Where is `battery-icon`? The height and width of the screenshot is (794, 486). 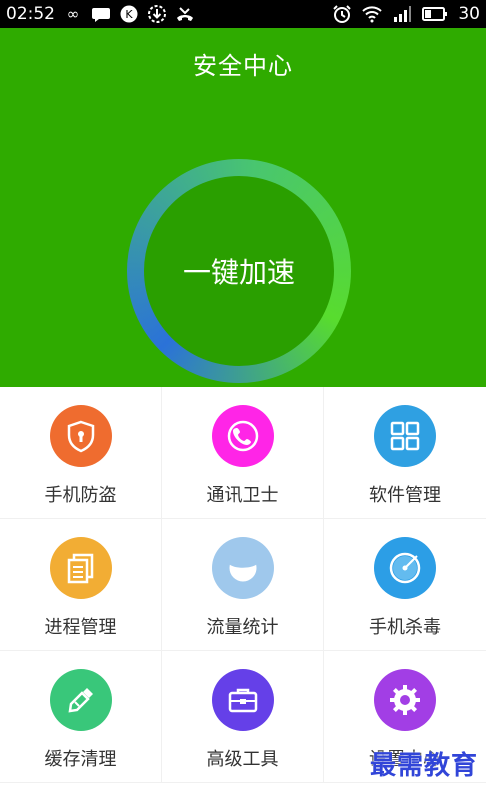
battery-icon is located at coordinates (435, 14).